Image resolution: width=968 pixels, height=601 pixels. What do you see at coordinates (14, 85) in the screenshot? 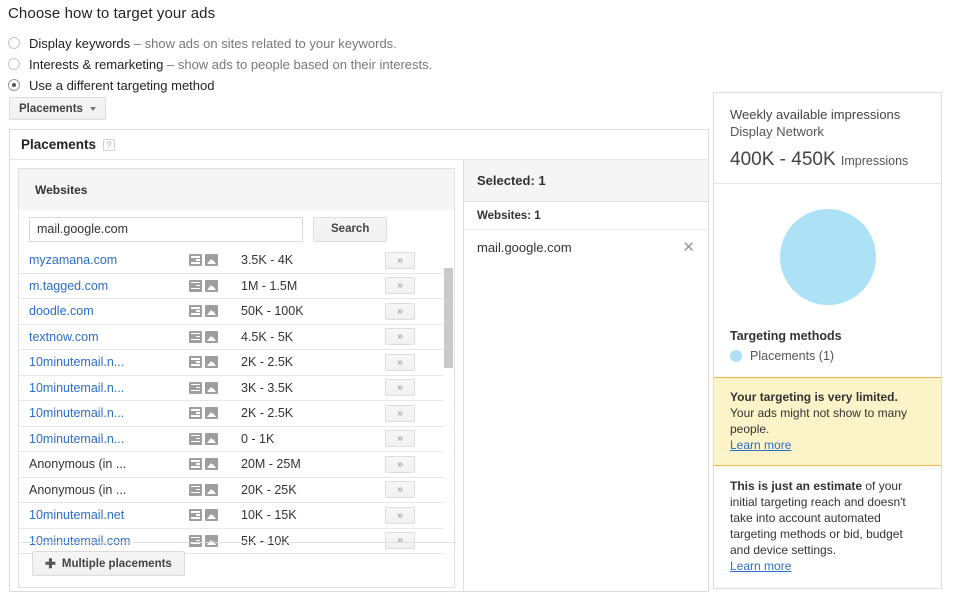
I see `radio-indicator-selected` at bounding box center [14, 85].